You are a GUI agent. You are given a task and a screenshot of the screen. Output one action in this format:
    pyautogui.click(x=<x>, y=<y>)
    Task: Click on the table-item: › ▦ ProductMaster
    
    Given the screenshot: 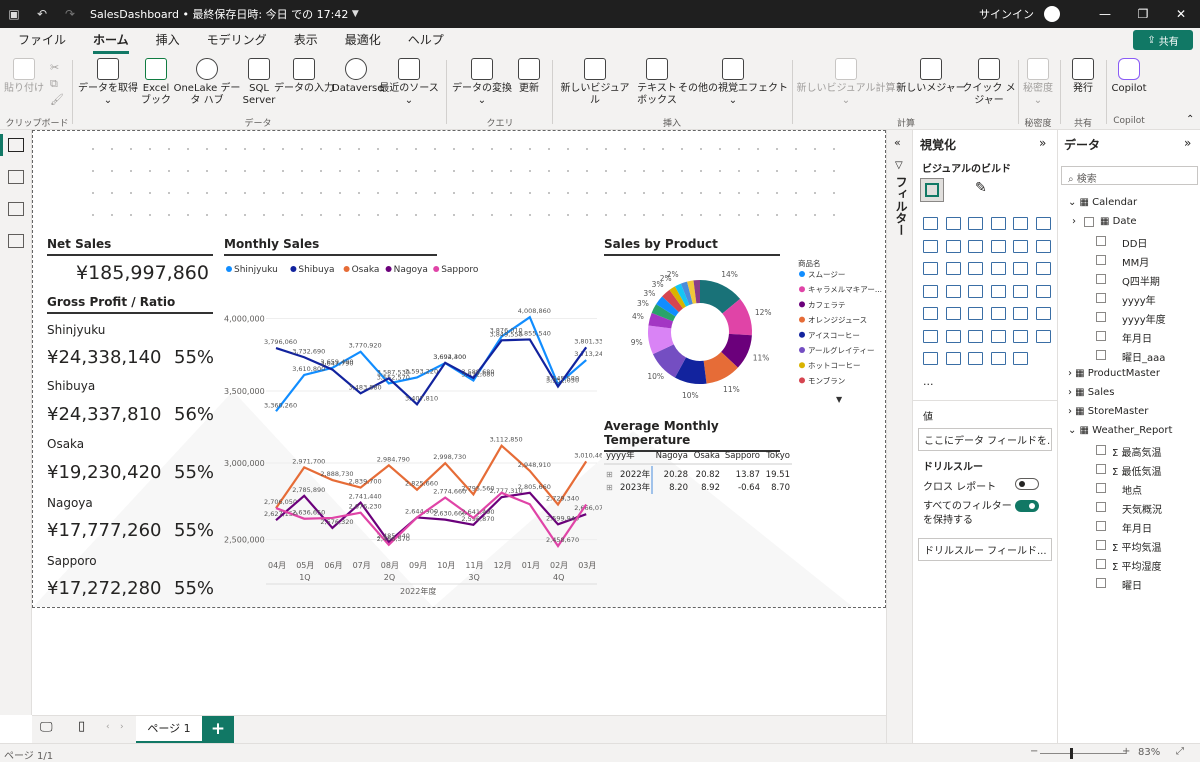 What is the action you would take?
    pyautogui.click(x=1114, y=373)
    